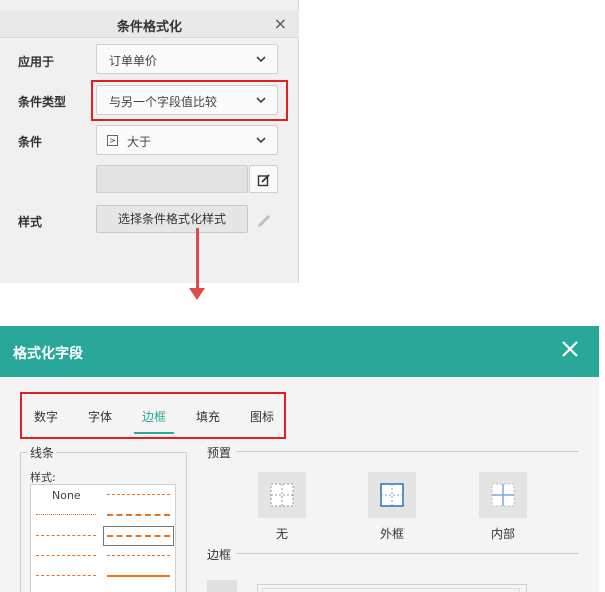 This screenshot has width=605, height=592. I want to click on lines-group-label: 线条, so click(42, 452).